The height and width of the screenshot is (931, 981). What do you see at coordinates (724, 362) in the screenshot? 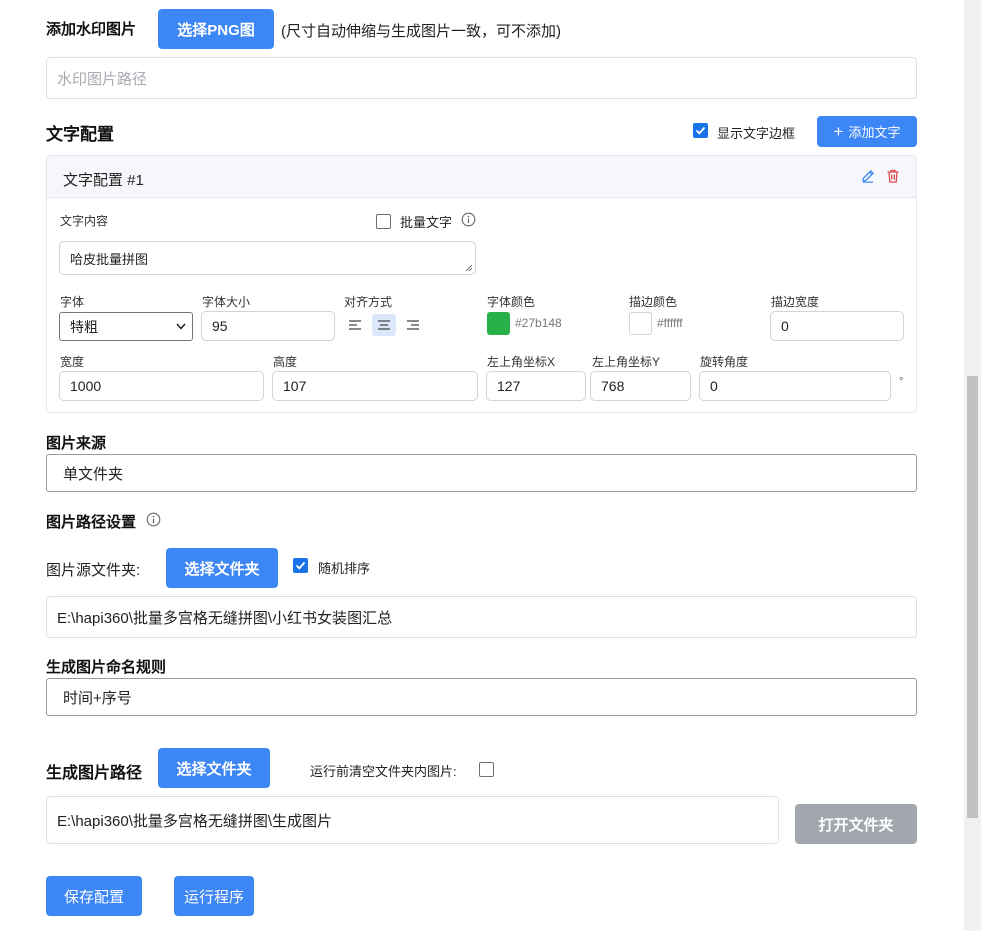
I see `rotate-label: 旋转角度` at bounding box center [724, 362].